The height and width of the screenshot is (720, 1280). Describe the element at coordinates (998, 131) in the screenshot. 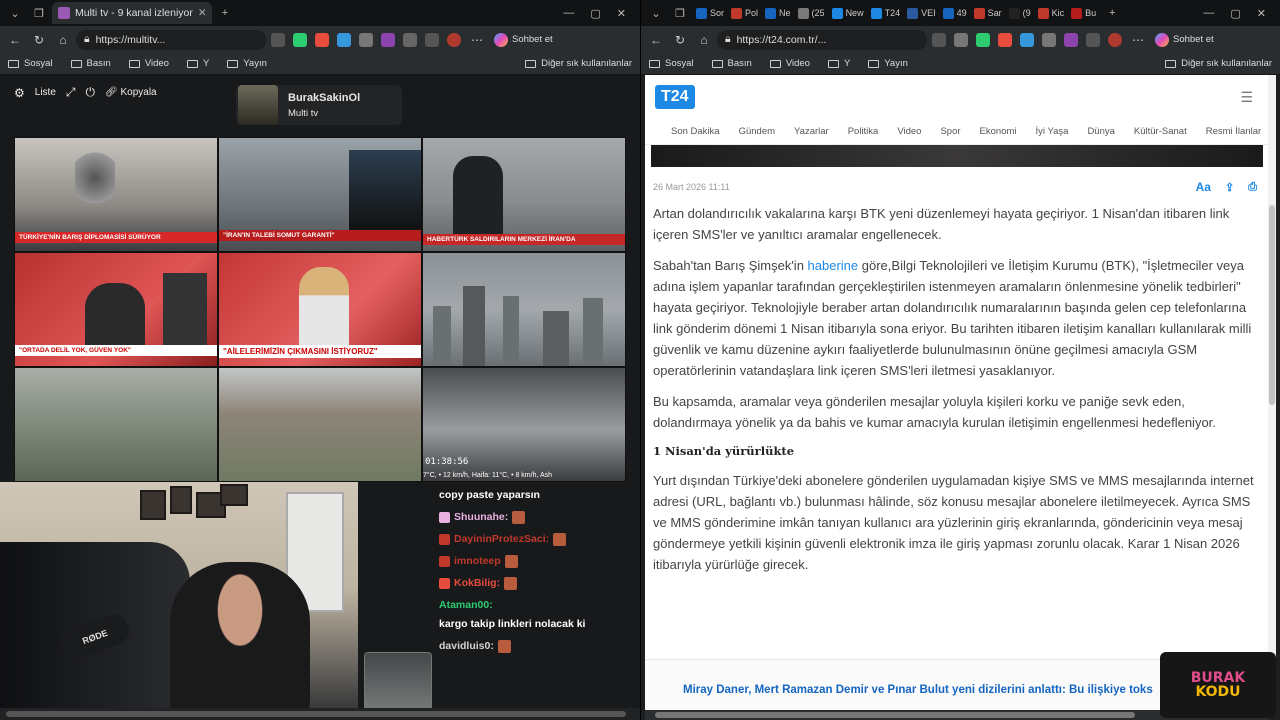

I see `nav-item: Ekonomi` at that location.